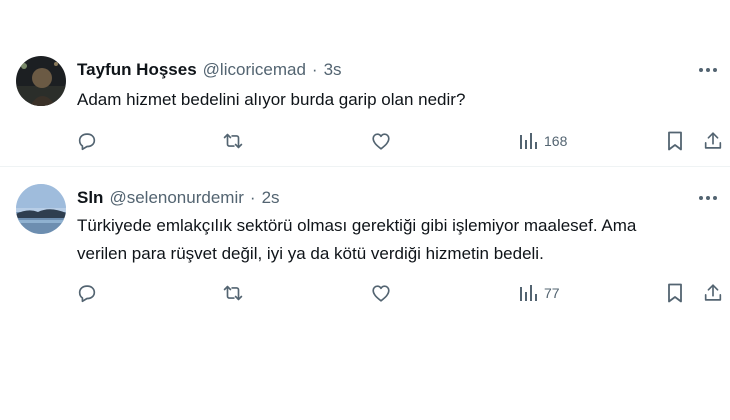 The image size is (730, 420). I want to click on tweet-header: Sln @selenonurdemir · 2s, so click(178, 198).